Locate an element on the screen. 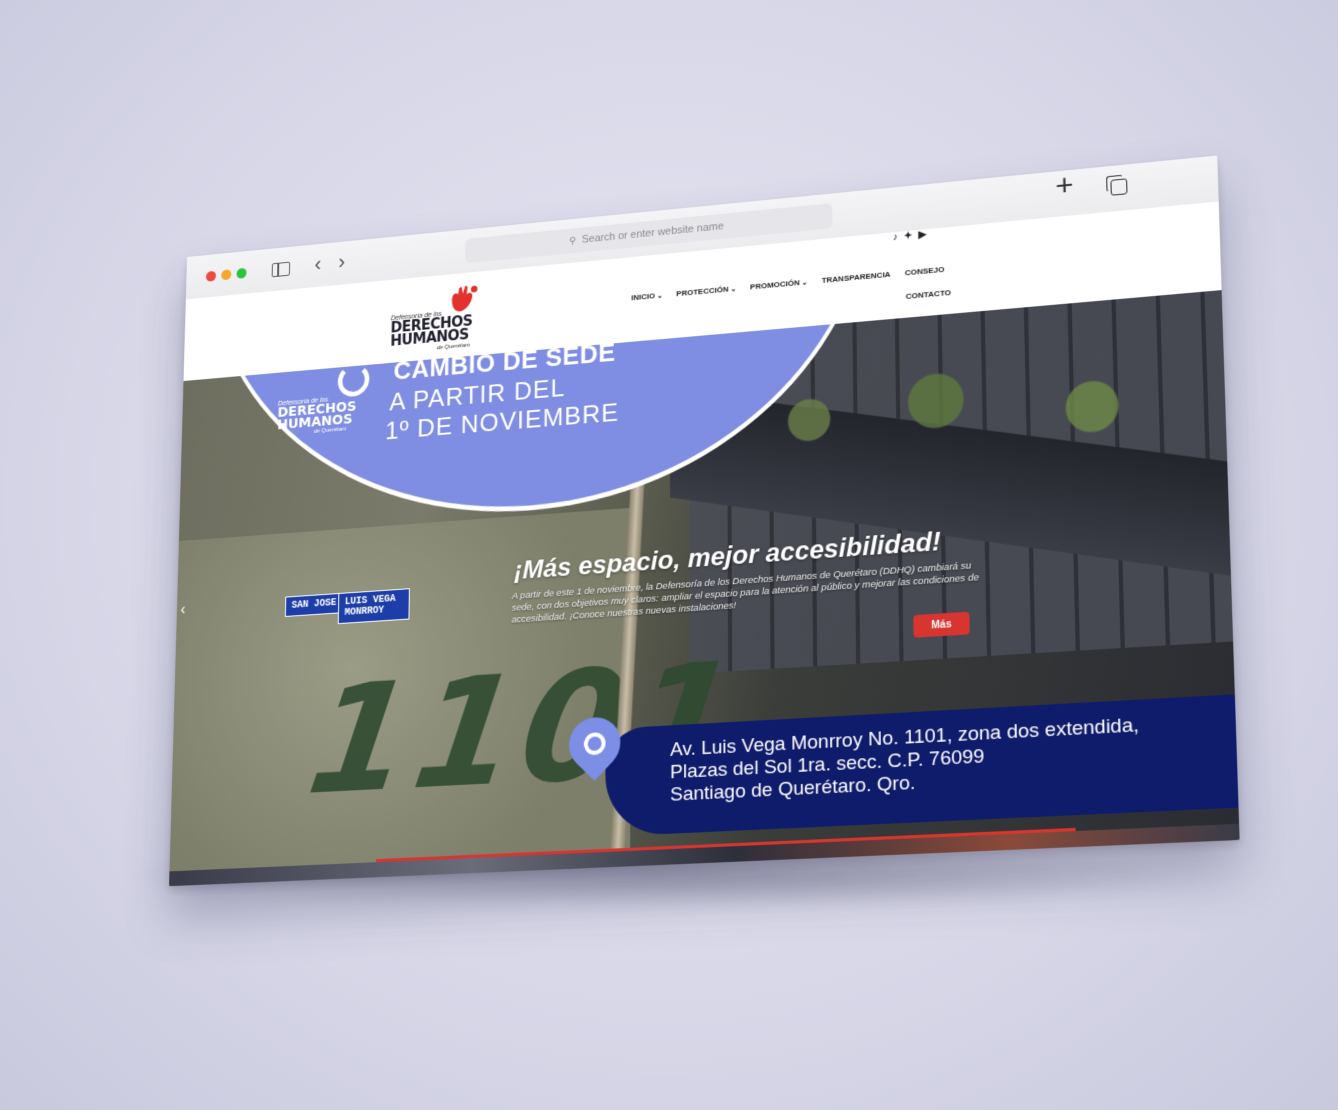 This screenshot has height=1110, width=1338. nav-item-transparencia: TRANSPARENCIA is located at coordinates (856, 277).